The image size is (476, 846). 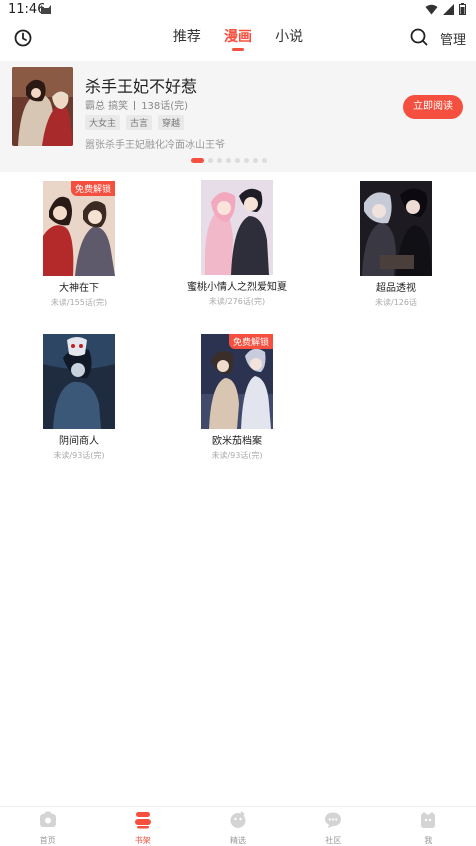 What do you see at coordinates (419, 37) in the screenshot?
I see `search-icon` at bounding box center [419, 37].